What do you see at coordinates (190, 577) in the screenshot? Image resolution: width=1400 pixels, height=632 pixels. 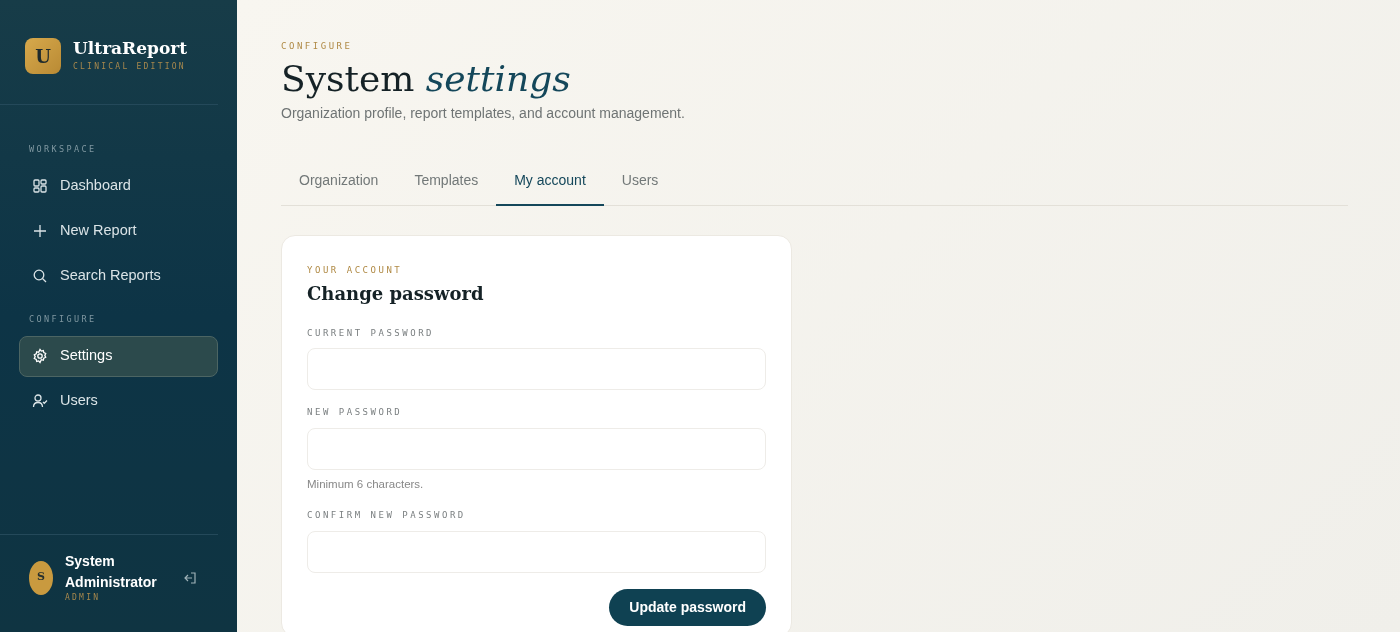 I see `logout-icon` at bounding box center [190, 577].